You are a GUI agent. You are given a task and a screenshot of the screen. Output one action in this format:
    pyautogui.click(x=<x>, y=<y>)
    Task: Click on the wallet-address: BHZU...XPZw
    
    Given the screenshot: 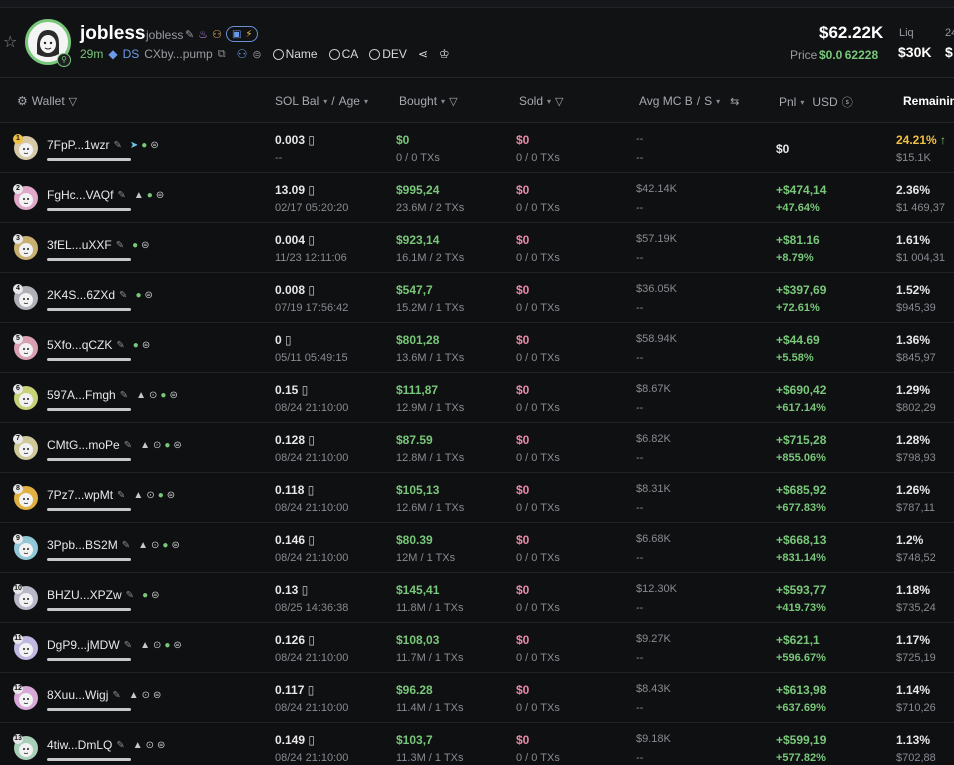 What is the action you would take?
    pyautogui.click(x=84, y=595)
    